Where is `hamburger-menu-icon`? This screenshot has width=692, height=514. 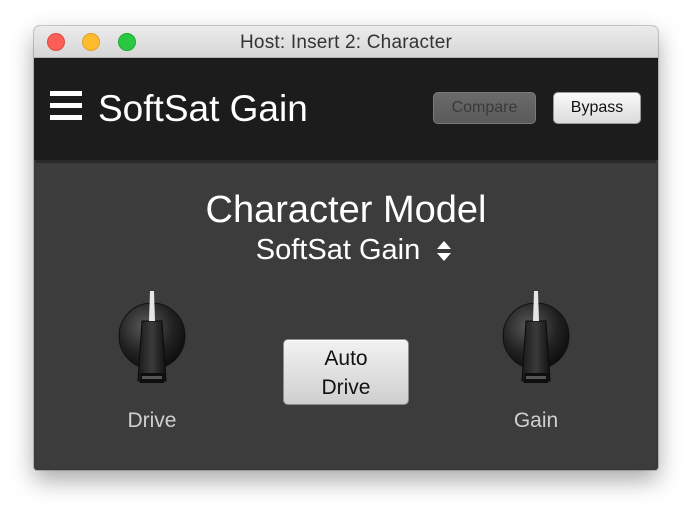
hamburger-menu-icon is located at coordinates (66, 106).